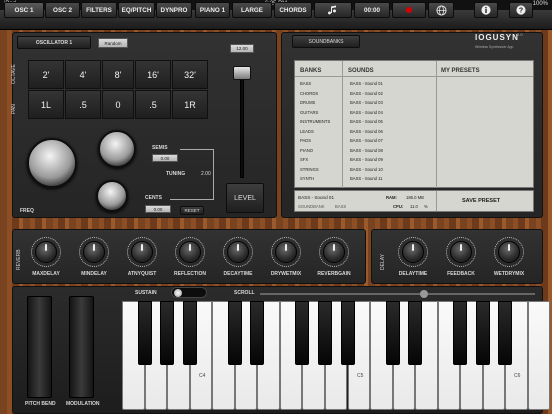  What do you see at coordinates (190, 104) in the screenshot?
I see `pan-1r-button: 1R` at bounding box center [190, 104].